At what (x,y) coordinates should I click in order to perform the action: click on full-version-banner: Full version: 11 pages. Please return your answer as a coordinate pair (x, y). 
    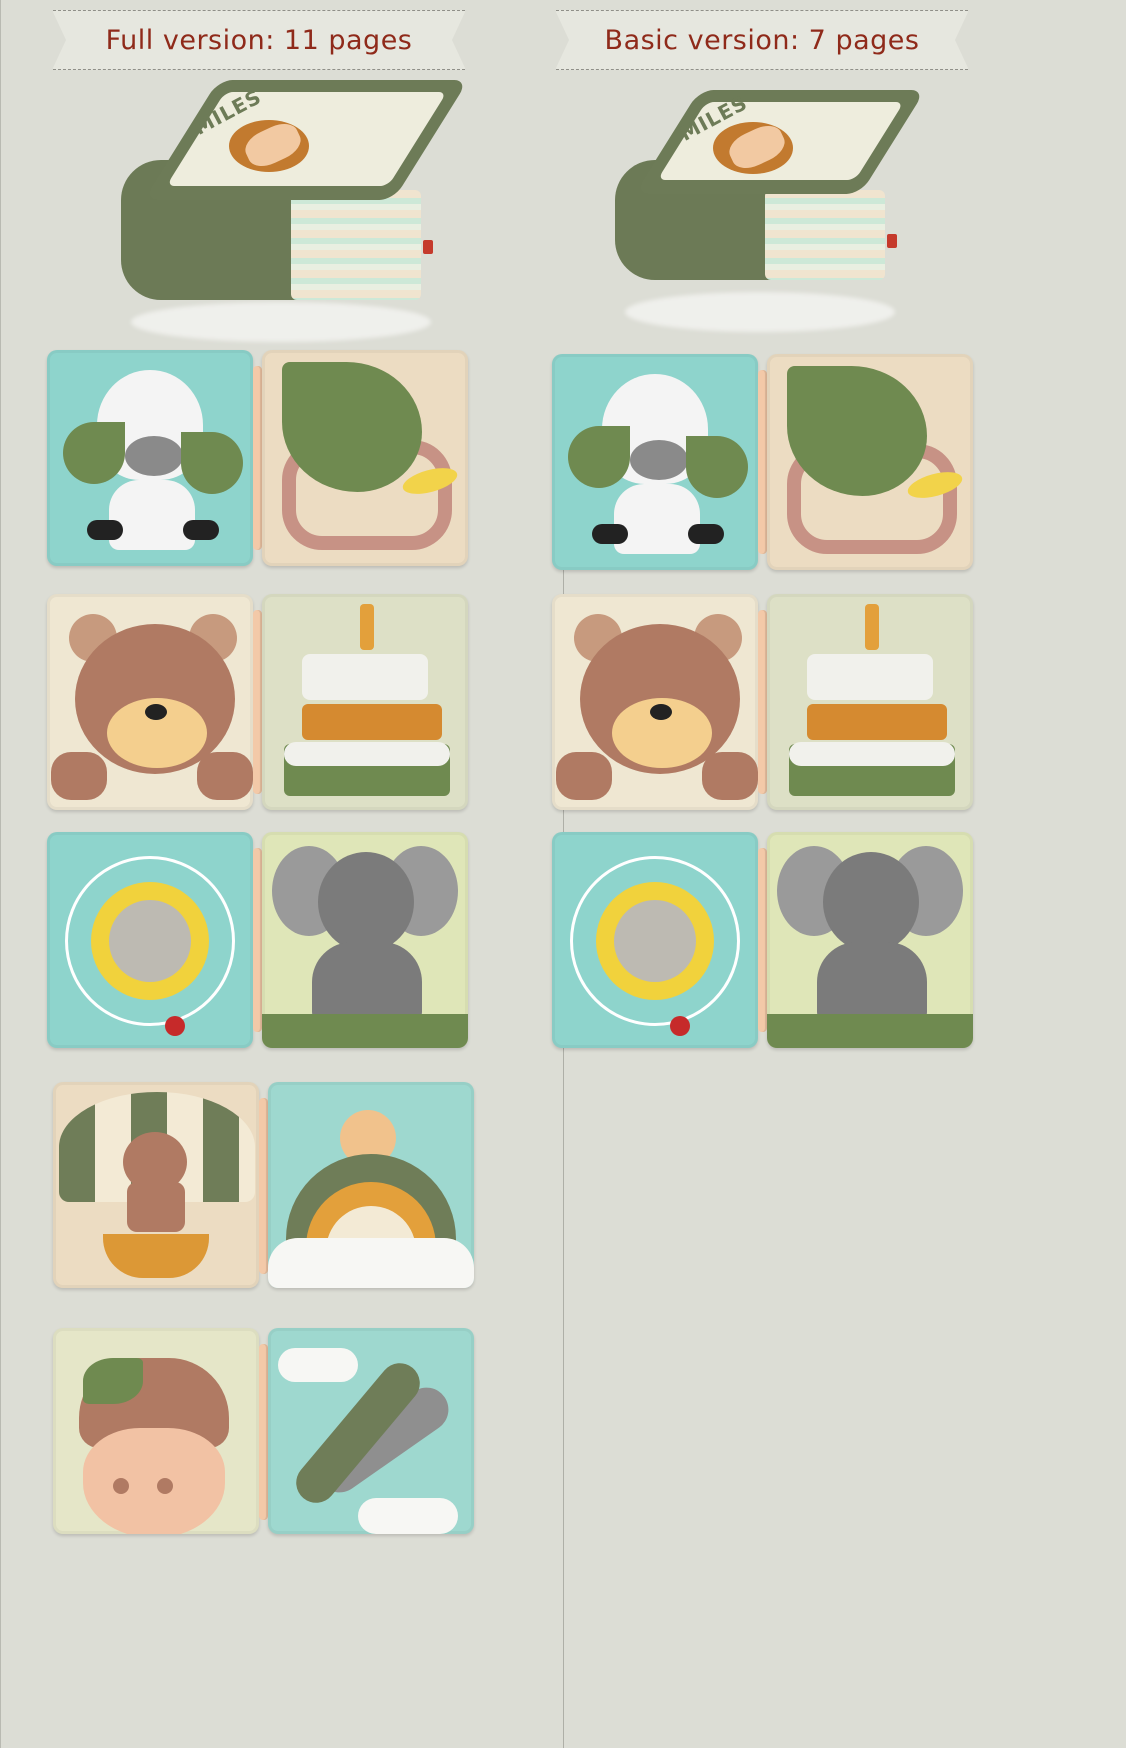
    Looking at the image, I should click on (259, 40).